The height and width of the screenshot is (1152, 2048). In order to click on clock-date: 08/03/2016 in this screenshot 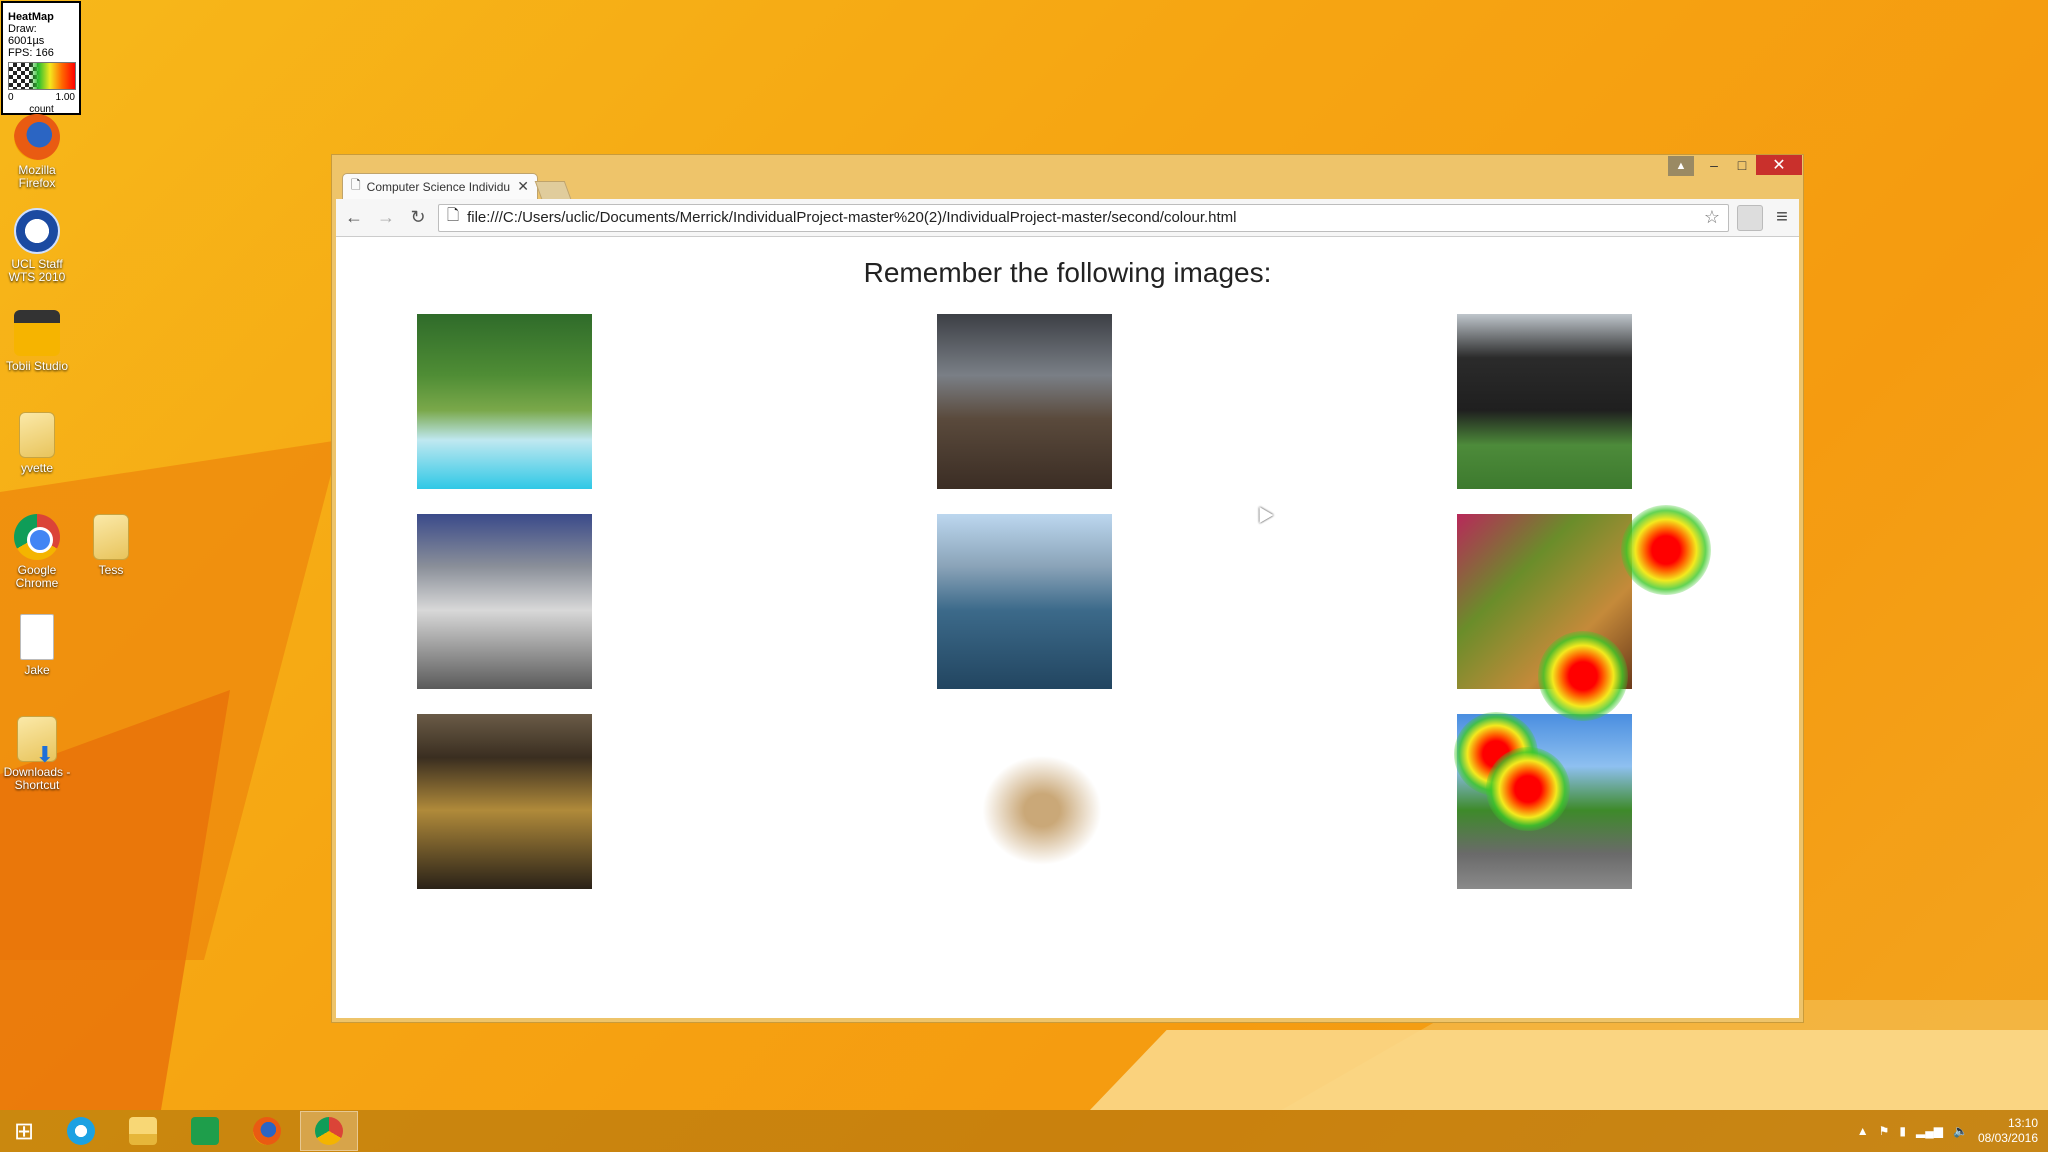, I will do `click(2007, 1138)`.